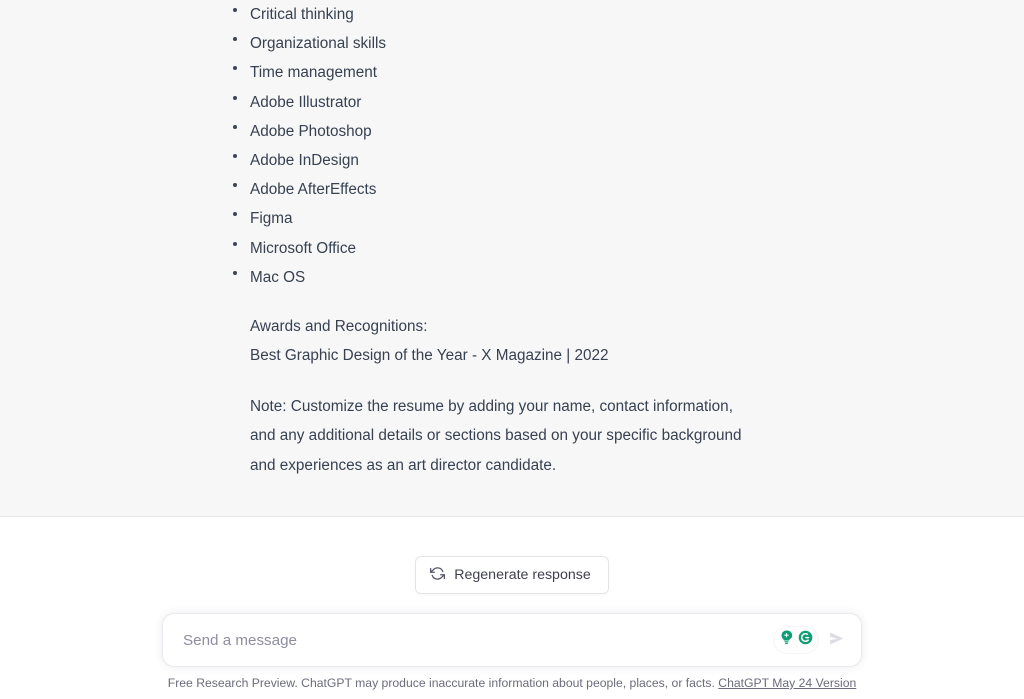 This screenshot has height=699, width=1024. I want to click on list-item: Microsoft Office, so click(598, 248).